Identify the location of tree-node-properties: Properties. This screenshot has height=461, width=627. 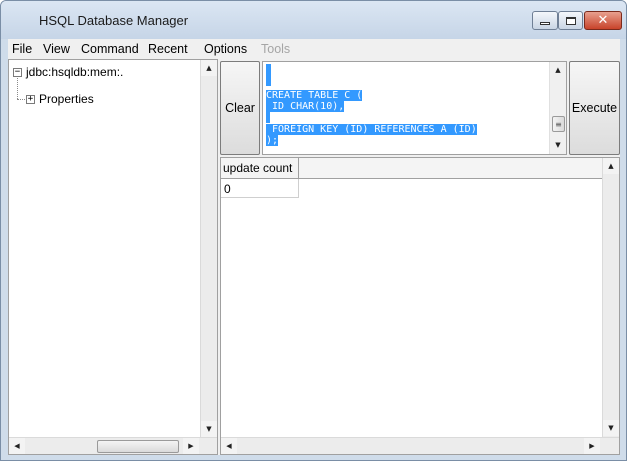
(66, 99).